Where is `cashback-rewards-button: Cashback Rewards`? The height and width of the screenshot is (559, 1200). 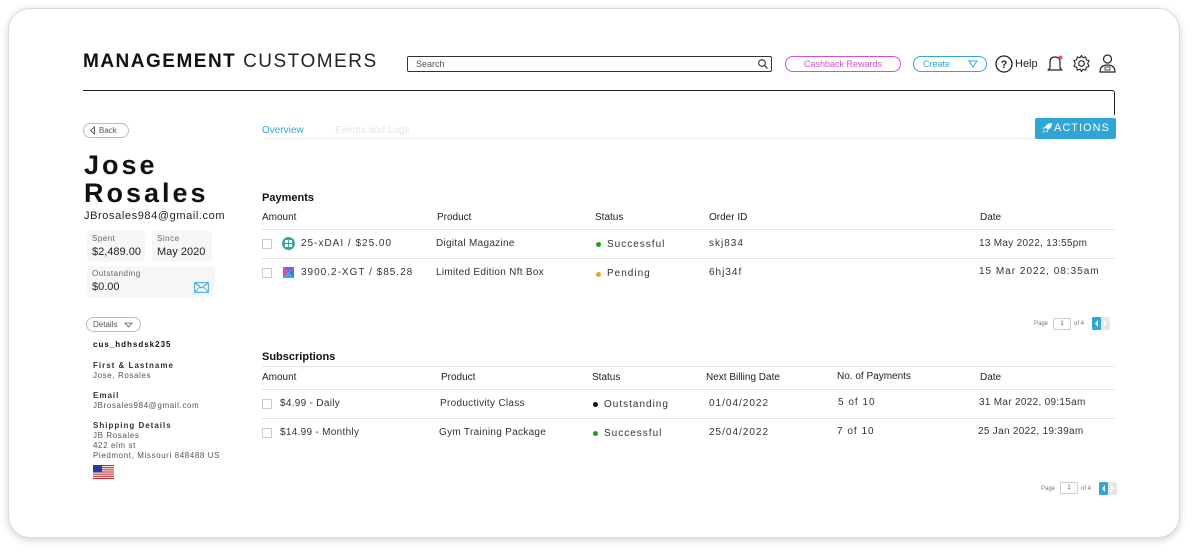 cashback-rewards-button: Cashback Rewards is located at coordinates (843, 64).